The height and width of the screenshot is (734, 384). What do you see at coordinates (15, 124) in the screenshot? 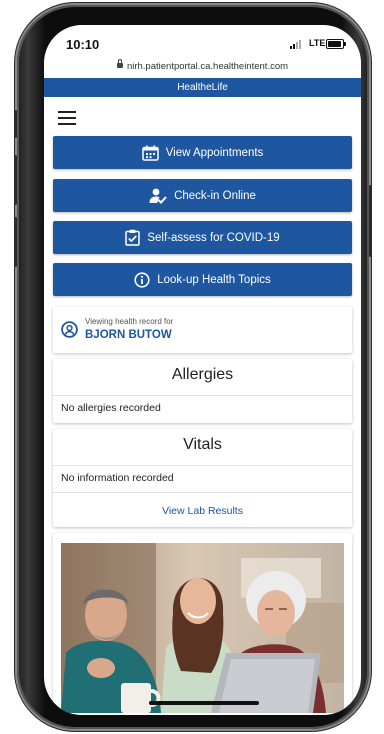
I see `phone-silent-switch` at bounding box center [15, 124].